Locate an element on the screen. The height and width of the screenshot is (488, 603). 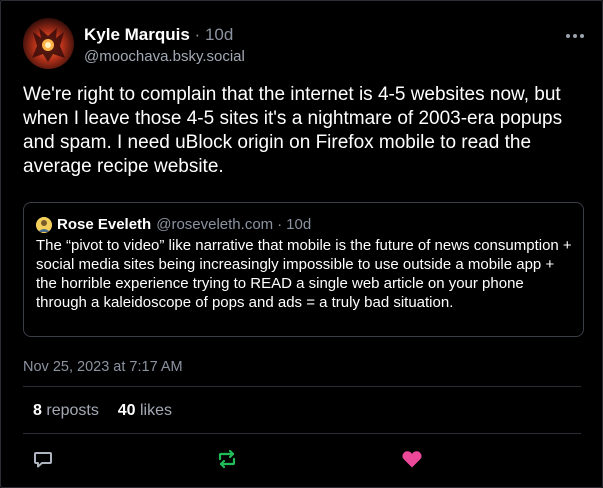
quoted-post-header: Rose Eveleth @roseveleth.com · 10d is located at coordinates (173, 225).